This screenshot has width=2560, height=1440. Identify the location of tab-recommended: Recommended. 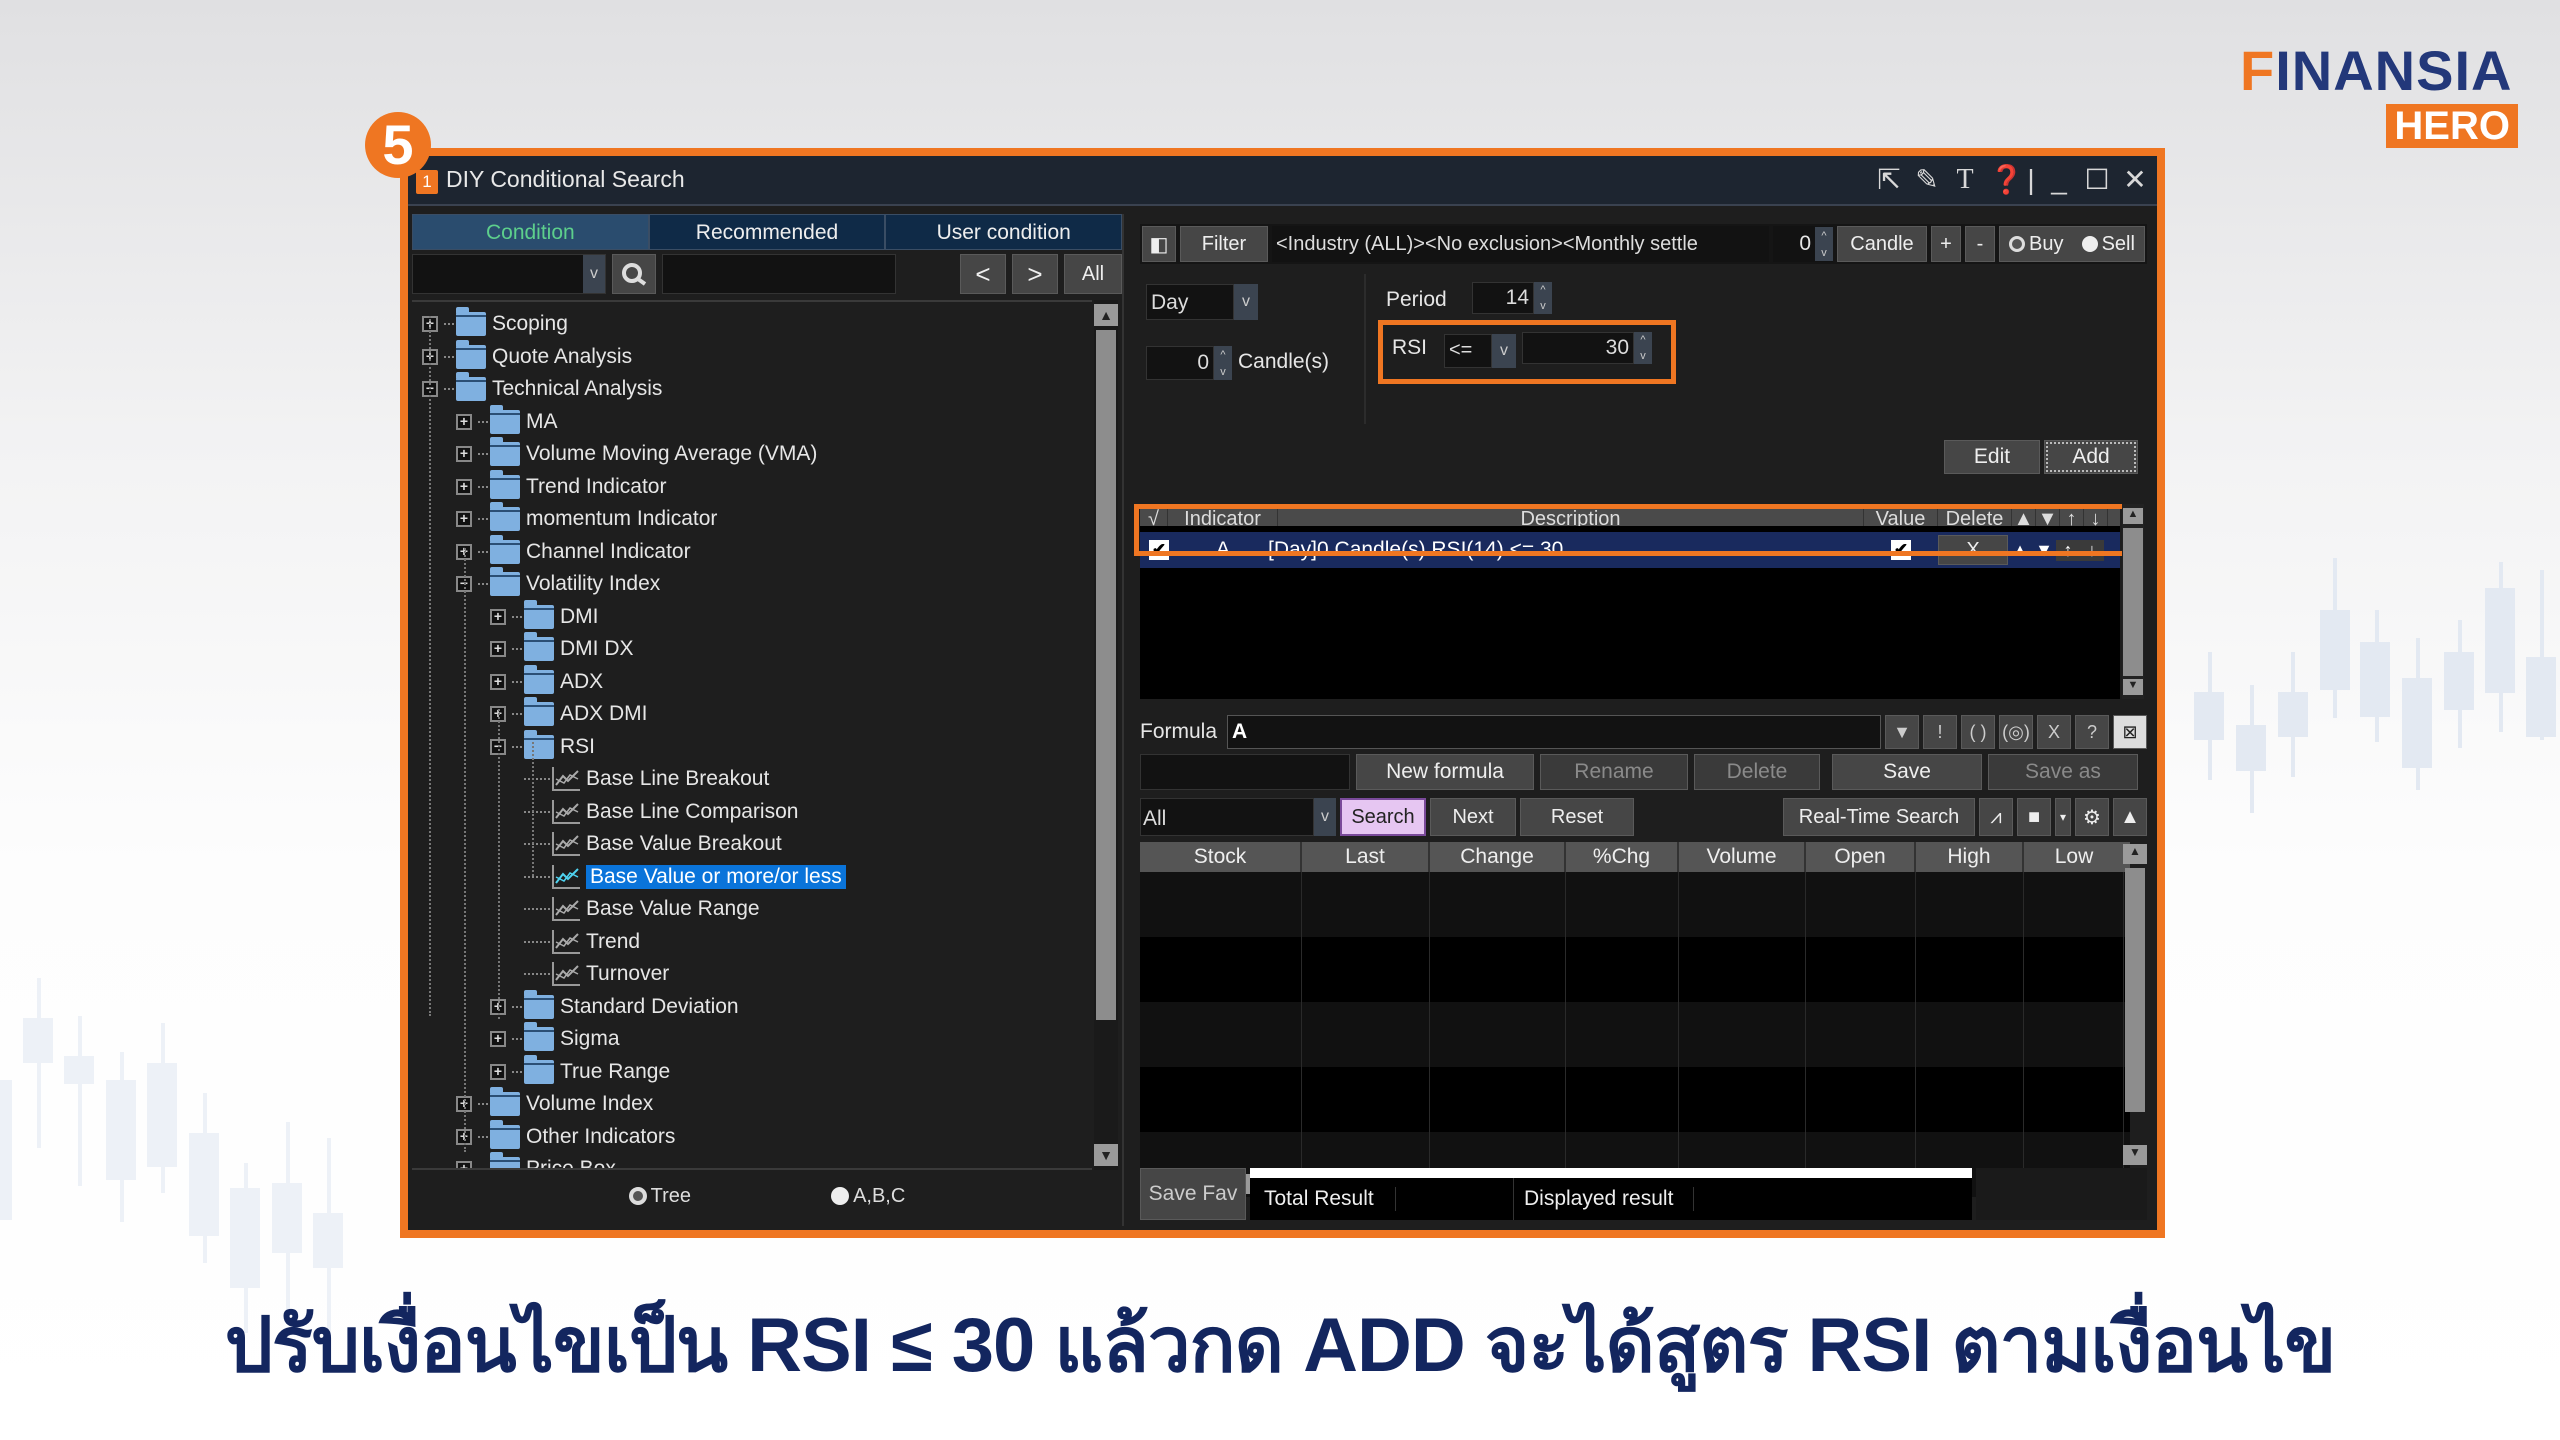
(767, 232).